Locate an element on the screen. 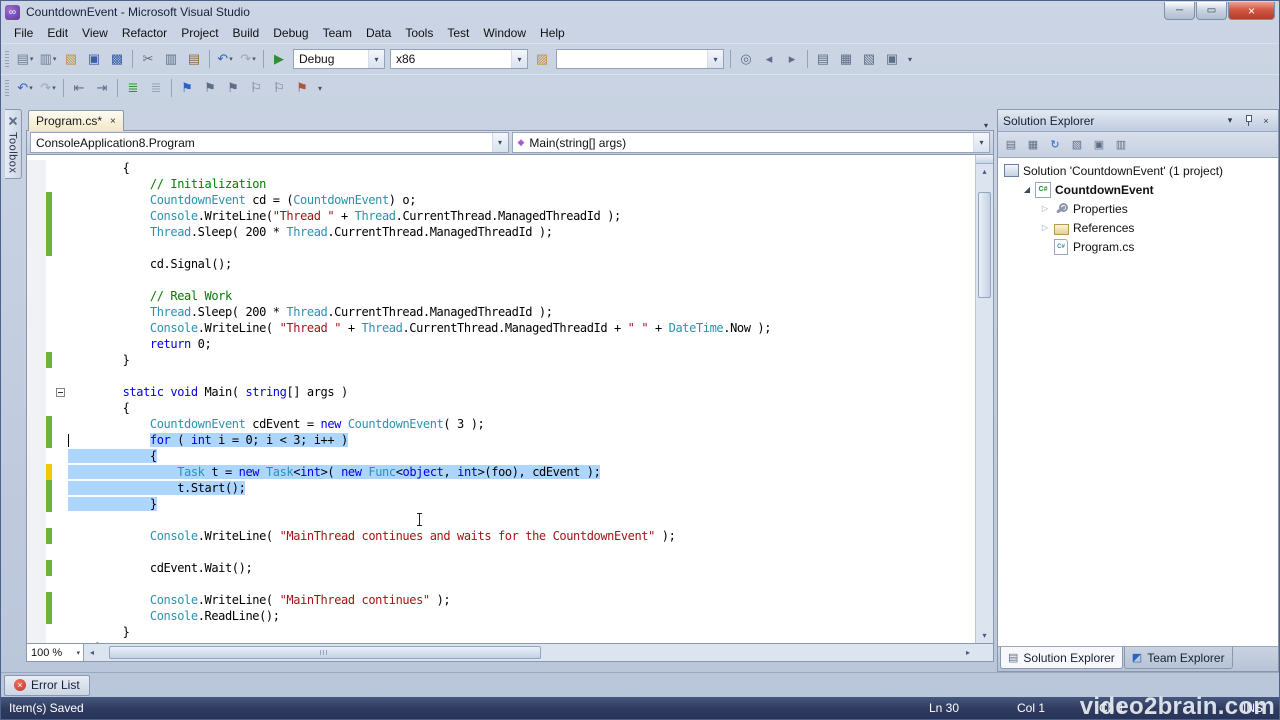 The width and height of the screenshot is (1280, 720). next-bookmark-folder-icon: ⚐ is located at coordinates (279, 88).